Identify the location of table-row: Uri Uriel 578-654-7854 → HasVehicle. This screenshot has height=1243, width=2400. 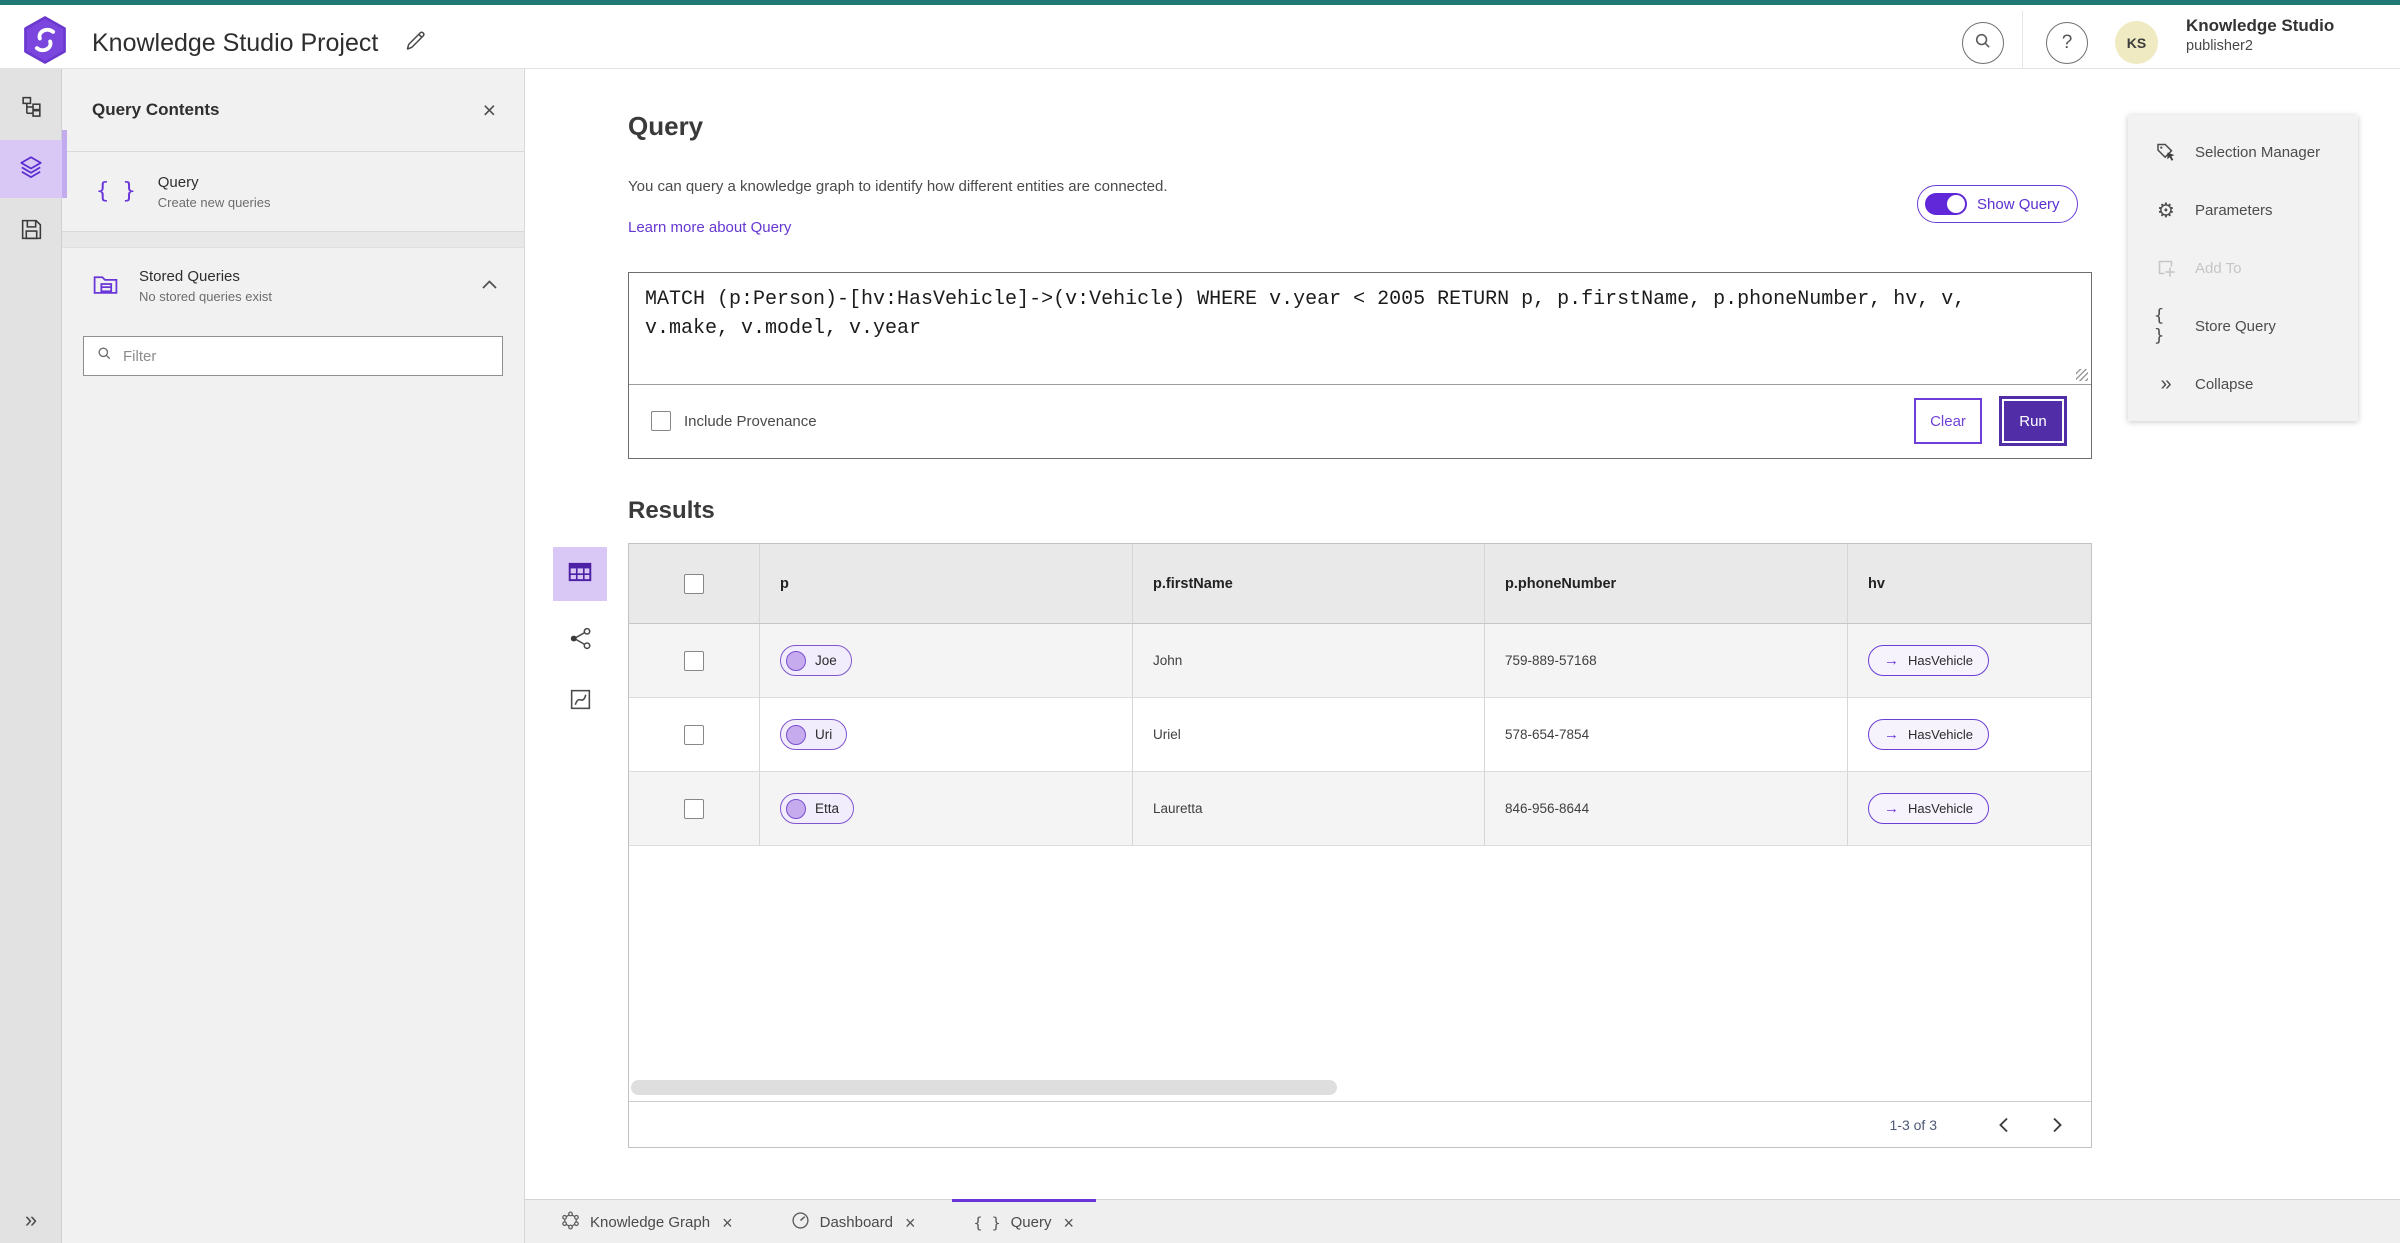
(1360, 735).